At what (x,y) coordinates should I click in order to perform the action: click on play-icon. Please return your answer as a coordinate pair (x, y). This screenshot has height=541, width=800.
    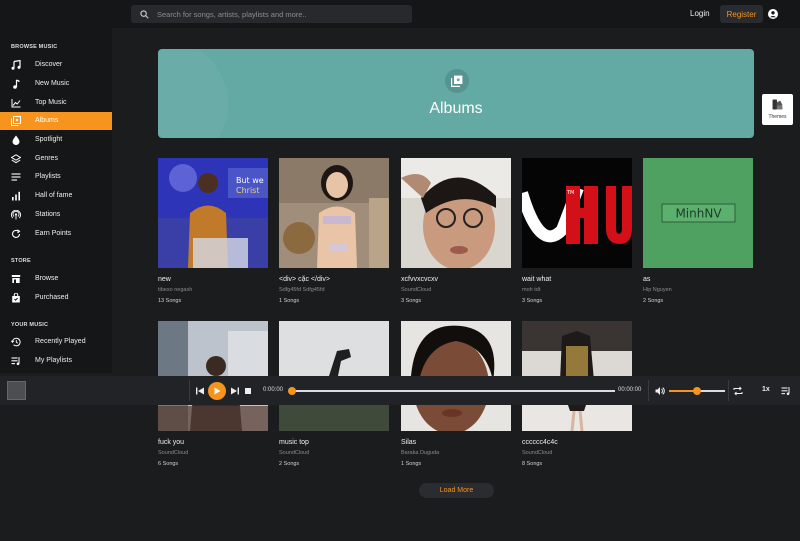
    Looking at the image, I should click on (217, 391).